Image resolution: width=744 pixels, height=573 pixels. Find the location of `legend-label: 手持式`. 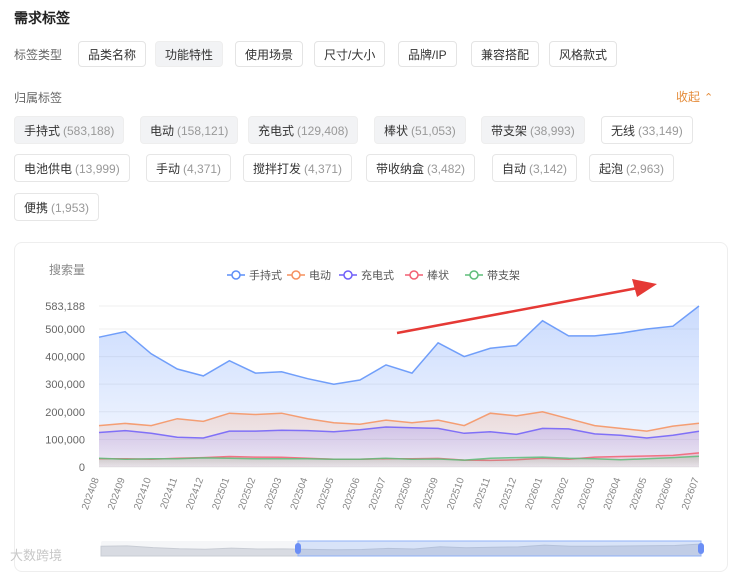

legend-label: 手持式 is located at coordinates (265, 275).